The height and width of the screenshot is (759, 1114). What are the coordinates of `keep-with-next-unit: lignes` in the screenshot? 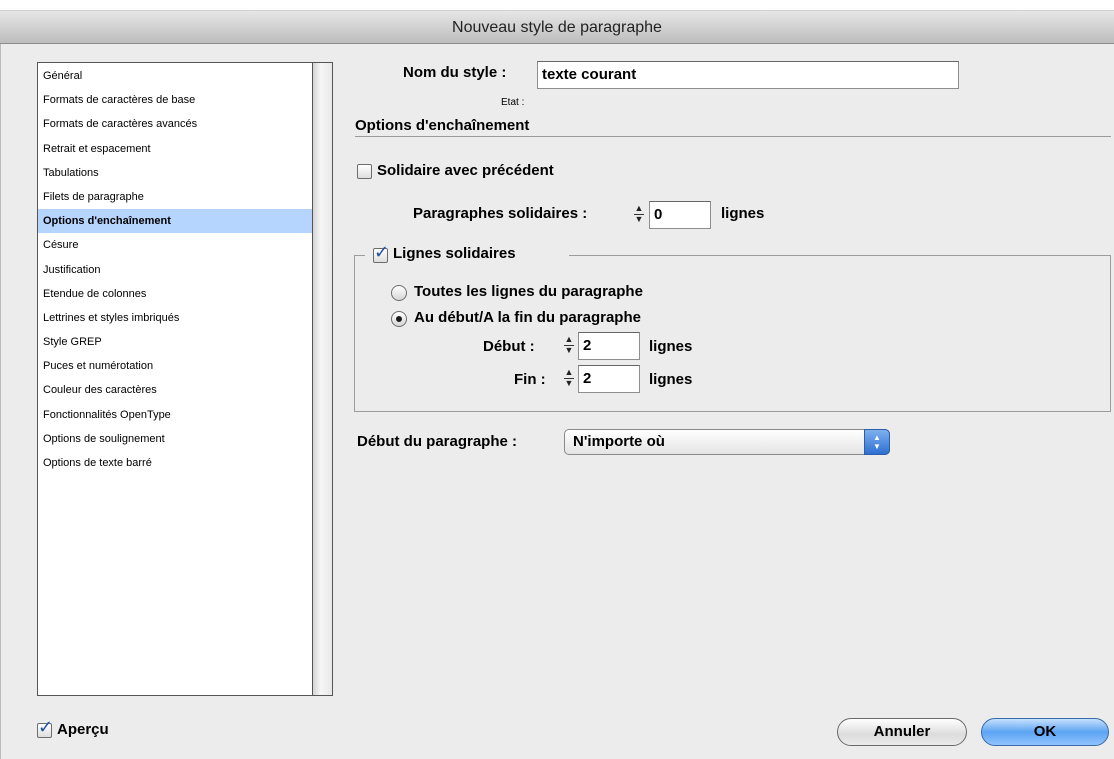 It's located at (743, 213).